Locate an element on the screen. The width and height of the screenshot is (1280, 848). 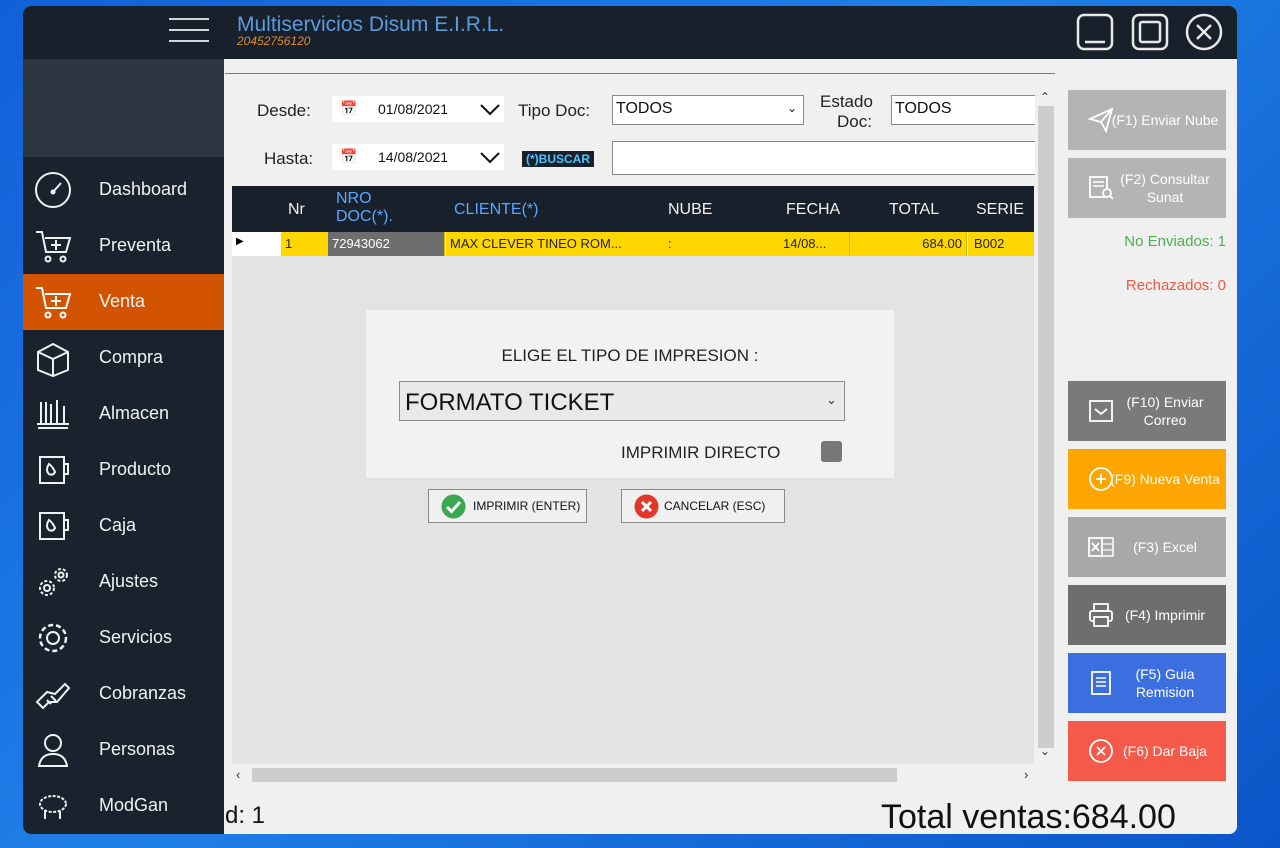
desde-value: 01/08/2021 is located at coordinates (413, 109).